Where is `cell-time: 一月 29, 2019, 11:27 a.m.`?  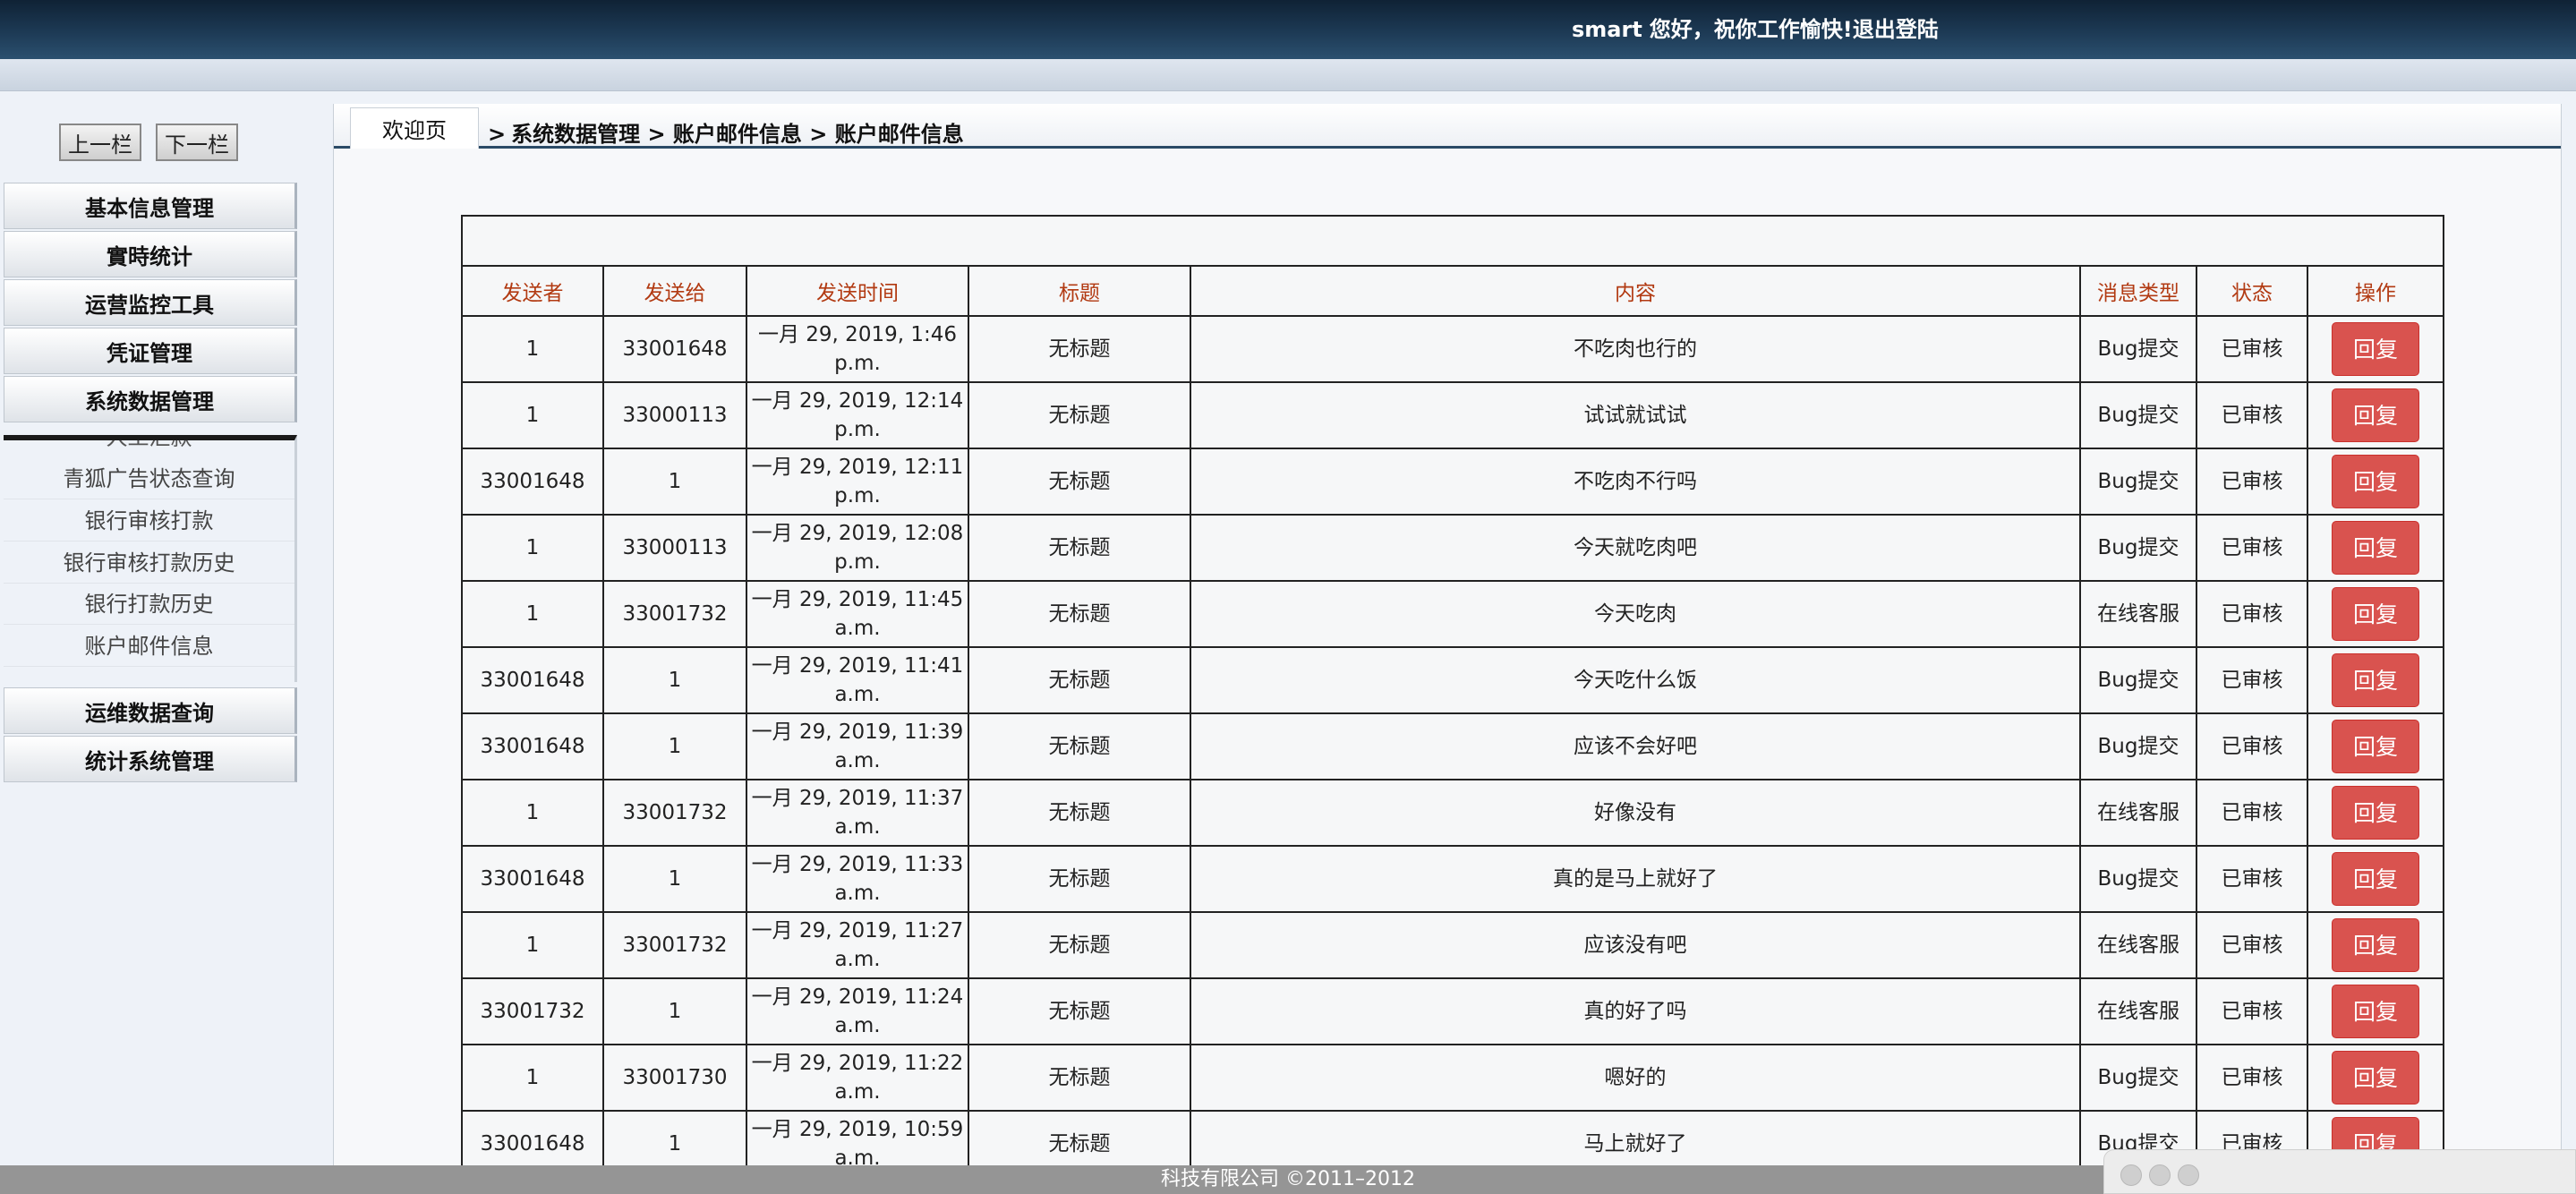 cell-time: 一月 29, 2019, 11:27 a.m. is located at coordinates (857, 945).